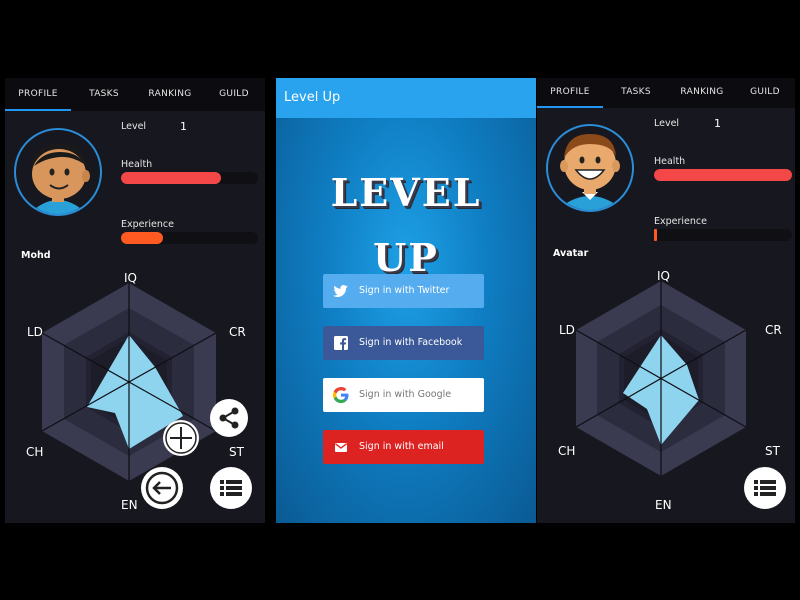 Image resolution: width=800 pixels, height=600 pixels. I want to click on share-button, so click(229, 418).